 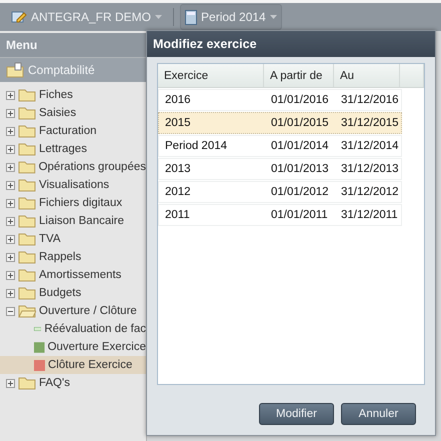 I want to click on tree-leaf: Ouverture Exercice, so click(x=73, y=347).